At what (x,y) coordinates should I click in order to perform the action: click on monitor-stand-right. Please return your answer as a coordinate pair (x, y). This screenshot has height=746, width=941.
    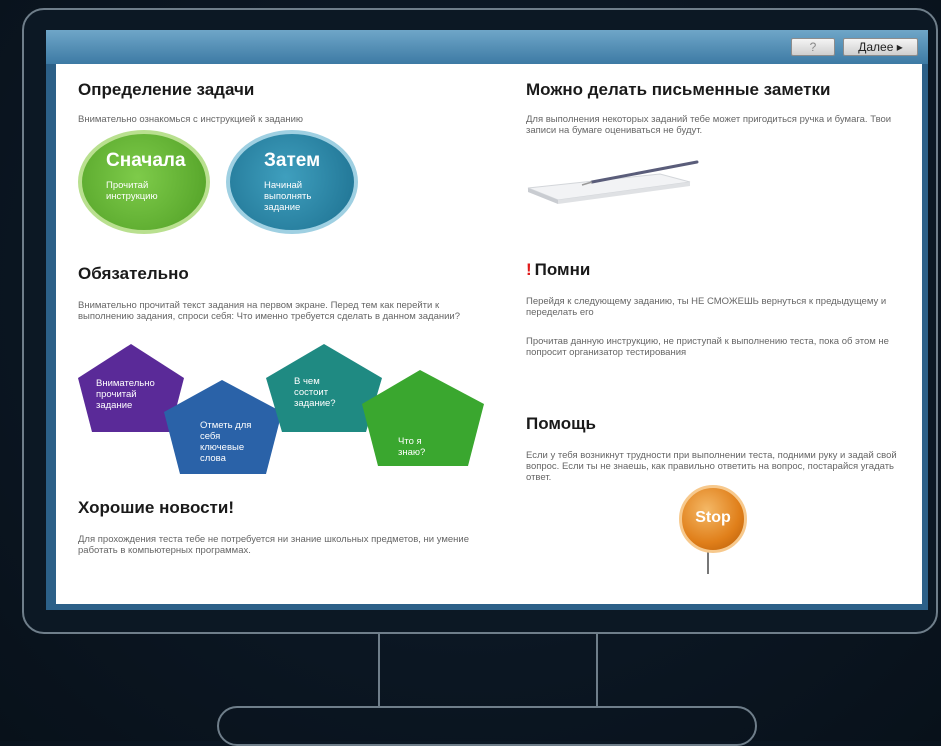
    Looking at the image, I should click on (597, 670).